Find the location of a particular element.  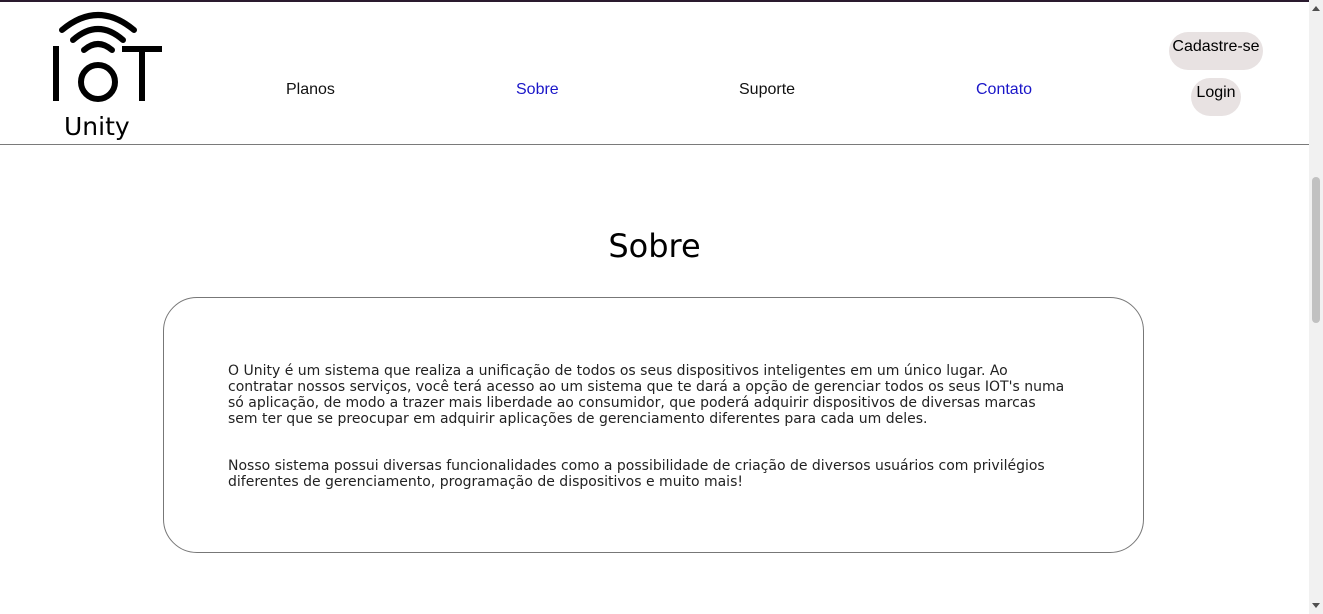

logo-letter-i is located at coordinates (56, 73).